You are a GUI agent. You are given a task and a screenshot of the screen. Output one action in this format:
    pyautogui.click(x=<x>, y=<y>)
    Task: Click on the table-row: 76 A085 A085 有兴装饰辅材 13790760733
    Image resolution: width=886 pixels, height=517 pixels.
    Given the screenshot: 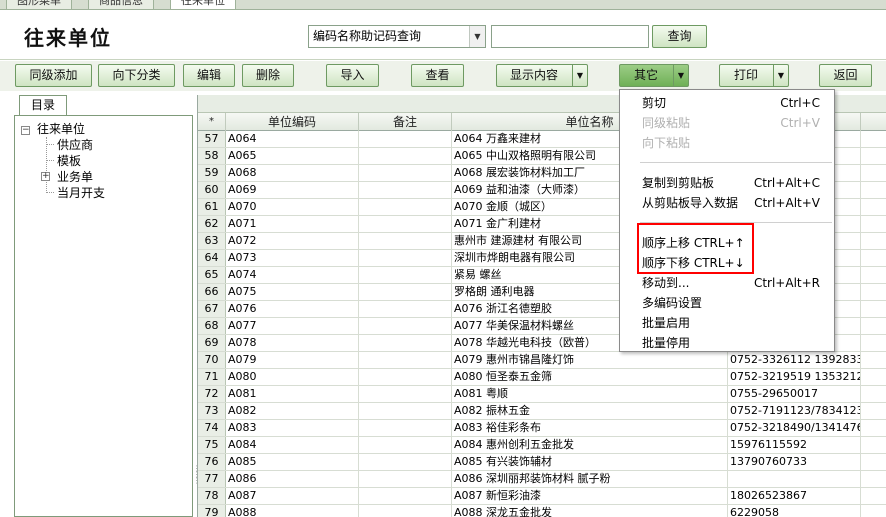 What is the action you would take?
    pyautogui.click(x=542, y=462)
    